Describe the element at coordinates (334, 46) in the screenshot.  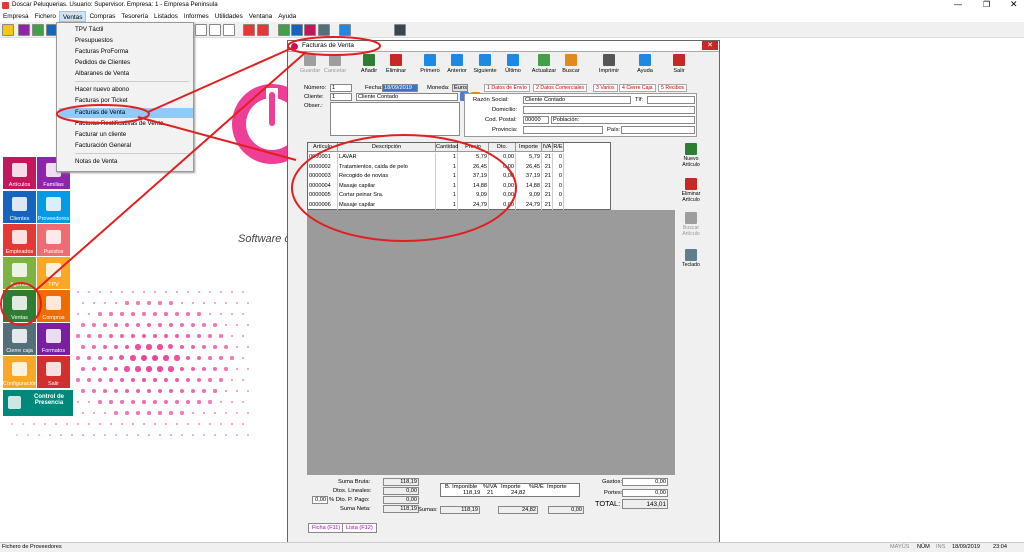
I see `annotation-circle-title` at that location.